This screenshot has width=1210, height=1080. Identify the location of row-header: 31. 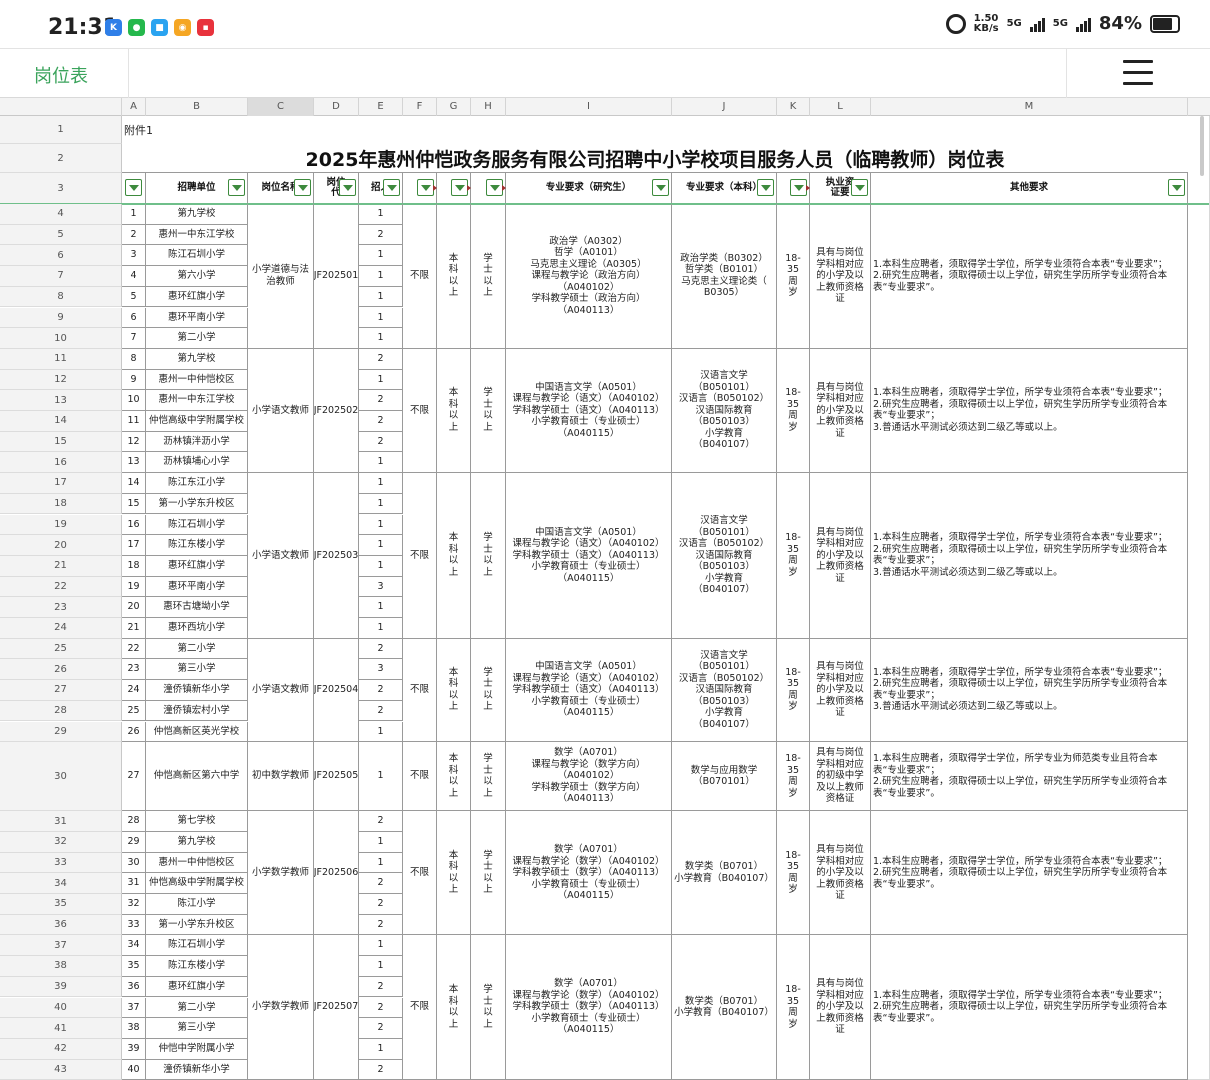
(61, 821).